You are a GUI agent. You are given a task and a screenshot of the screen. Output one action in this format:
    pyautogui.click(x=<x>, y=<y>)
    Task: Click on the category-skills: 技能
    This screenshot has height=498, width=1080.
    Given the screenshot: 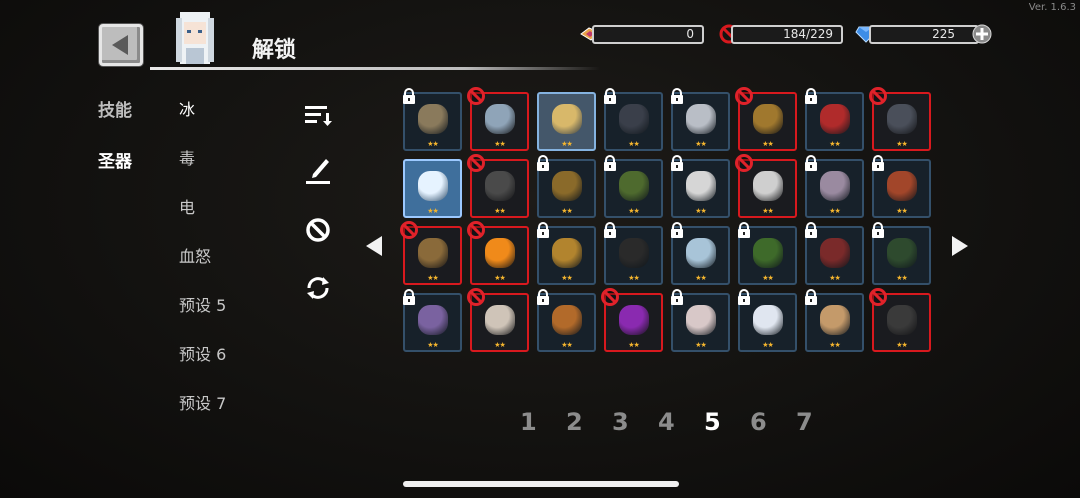 What is the action you would take?
    pyautogui.click(x=115, y=108)
    